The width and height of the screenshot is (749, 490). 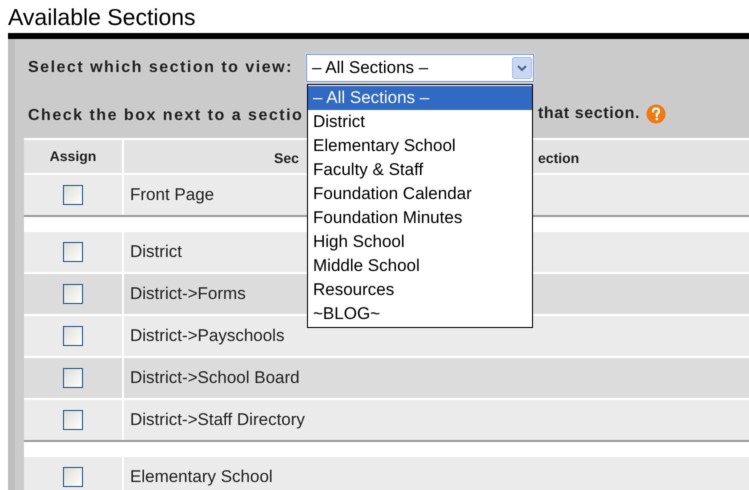 I want to click on instruction-text: Check the box next to a sectio, so click(x=166, y=116).